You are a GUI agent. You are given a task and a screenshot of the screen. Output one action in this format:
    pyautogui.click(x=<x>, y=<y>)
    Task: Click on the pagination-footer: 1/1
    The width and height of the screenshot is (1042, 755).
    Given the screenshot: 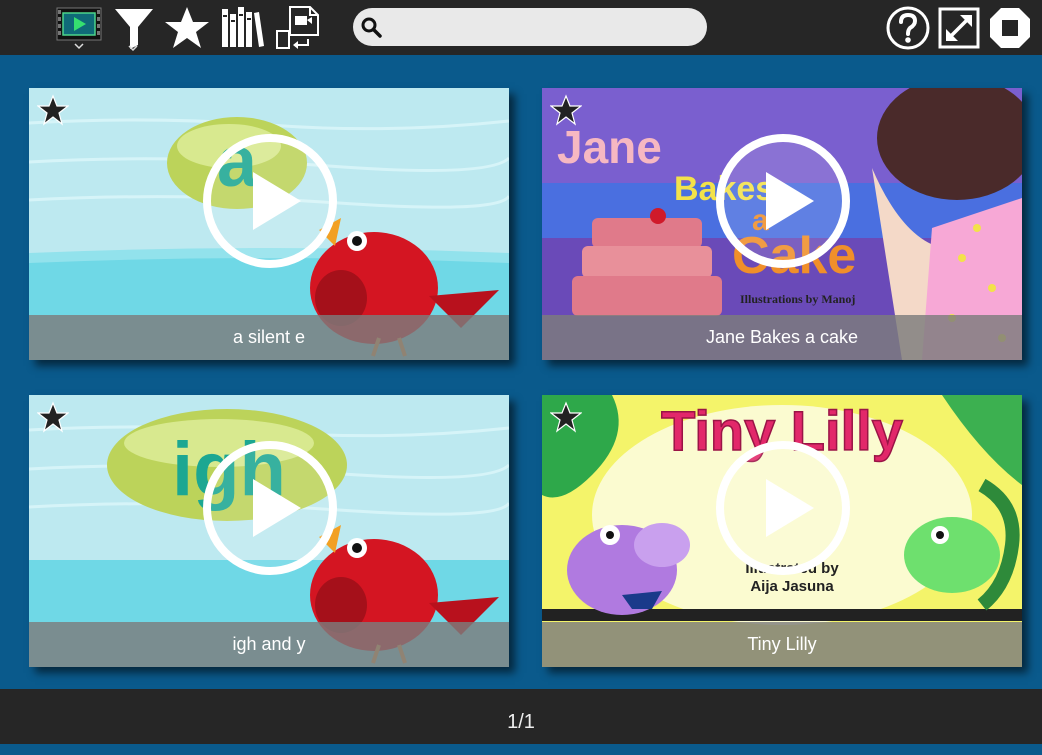 What is the action you would take?
    pyautogui.click(x=521, y=716)
    